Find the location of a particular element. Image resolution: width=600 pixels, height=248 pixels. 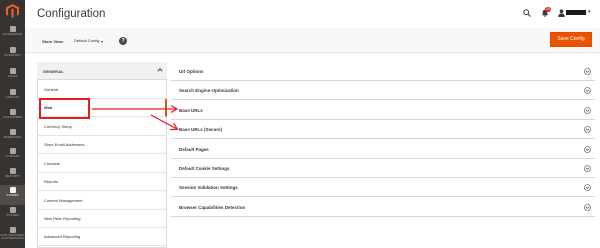

section-browser-capabilities-detection: Browser Capabilities Detection is located at coordinates (383, 207).